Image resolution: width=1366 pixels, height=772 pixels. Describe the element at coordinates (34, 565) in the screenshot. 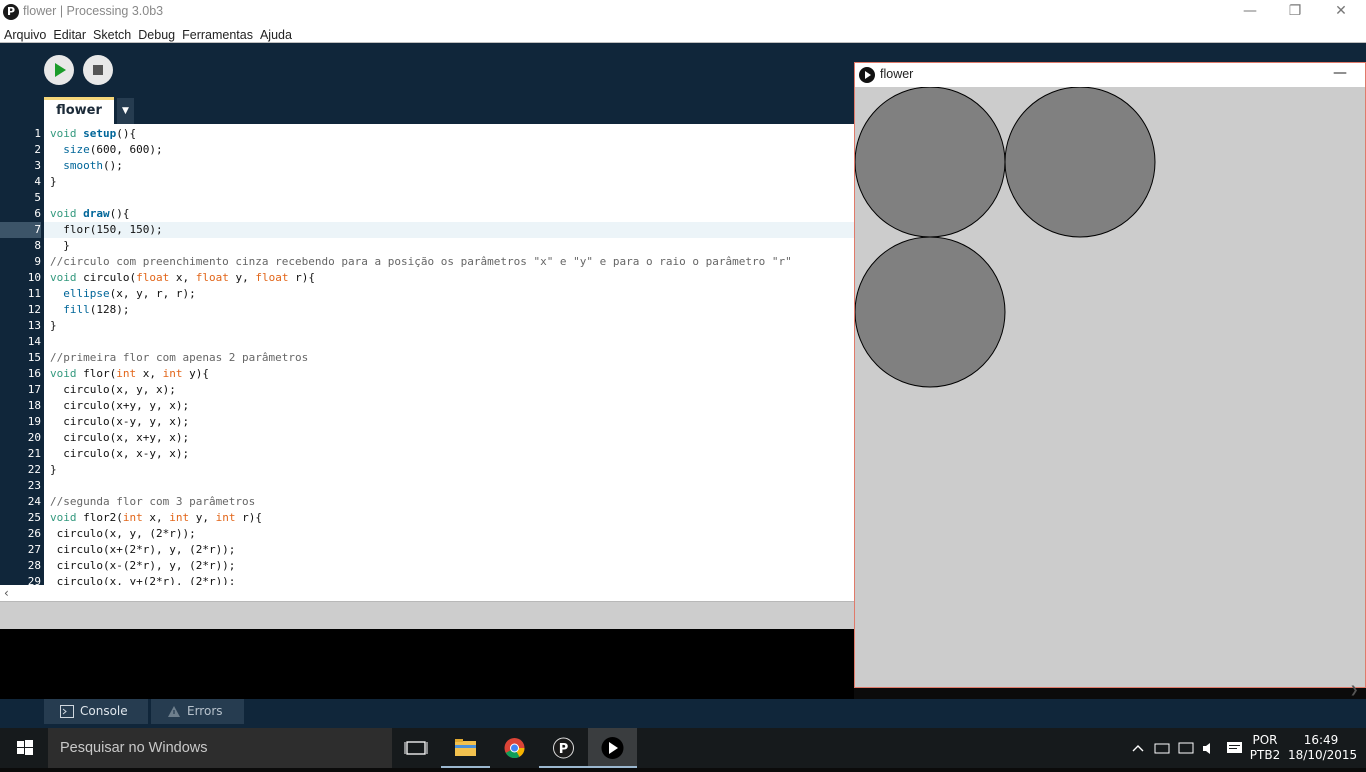

I see `line-number: 28` at that location.